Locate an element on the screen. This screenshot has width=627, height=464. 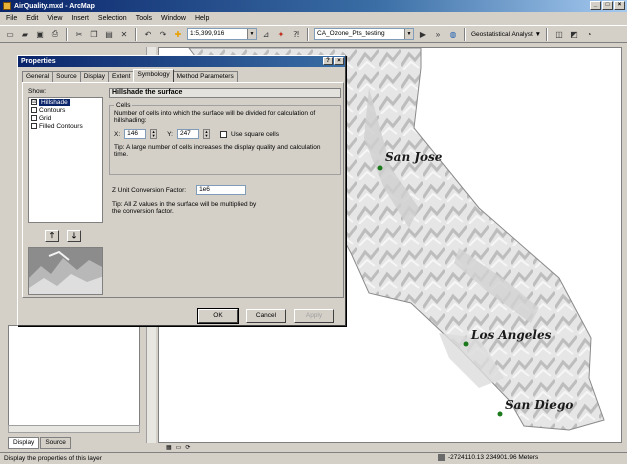
help-button: ? is located at coordinates (328, 61).